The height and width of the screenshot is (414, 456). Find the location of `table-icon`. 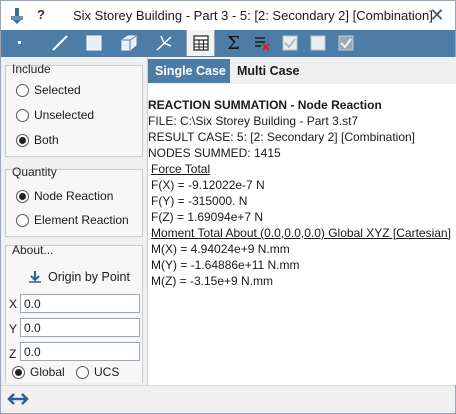

table-icon is located at coordinates (200, 43).